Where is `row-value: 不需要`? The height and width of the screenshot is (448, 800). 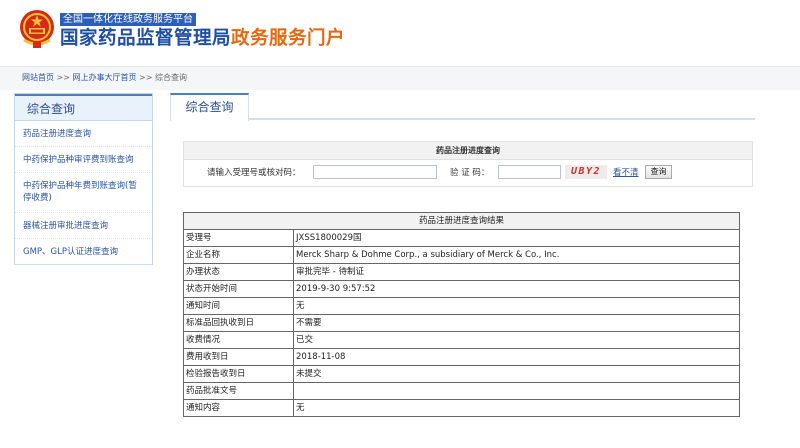 row-value: 不需要 is located at coordinates (516, 323).